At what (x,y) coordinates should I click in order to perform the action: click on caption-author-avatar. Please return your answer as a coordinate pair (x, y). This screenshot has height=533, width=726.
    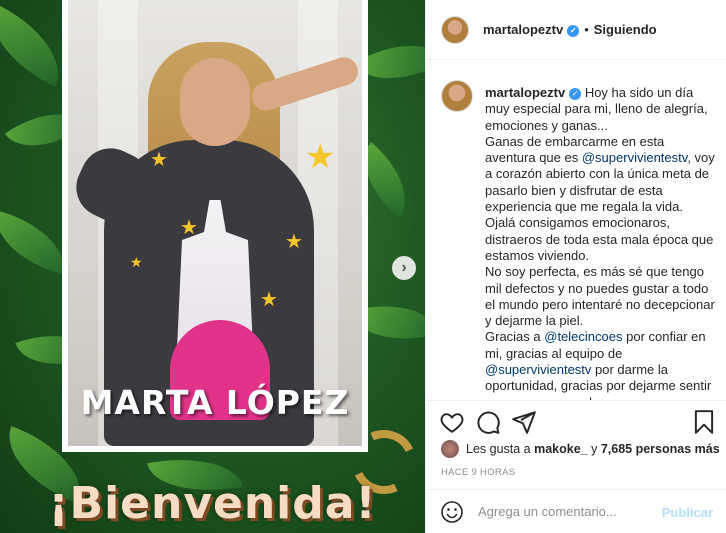
    Looking at the image, I should click on (457, 96).